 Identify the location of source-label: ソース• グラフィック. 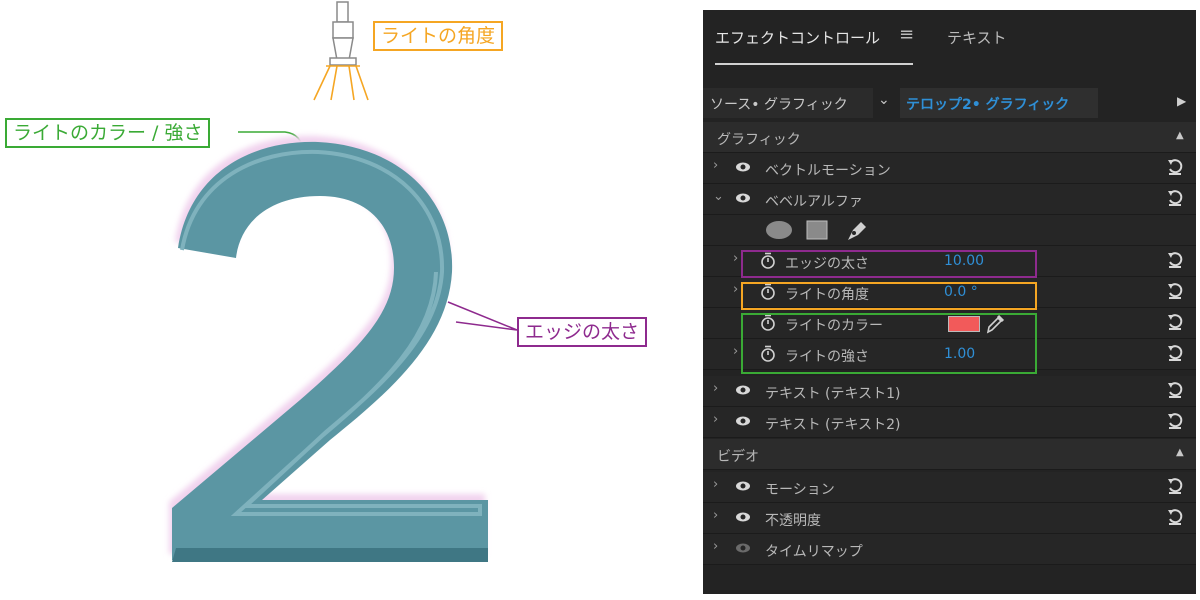
(779, 105).